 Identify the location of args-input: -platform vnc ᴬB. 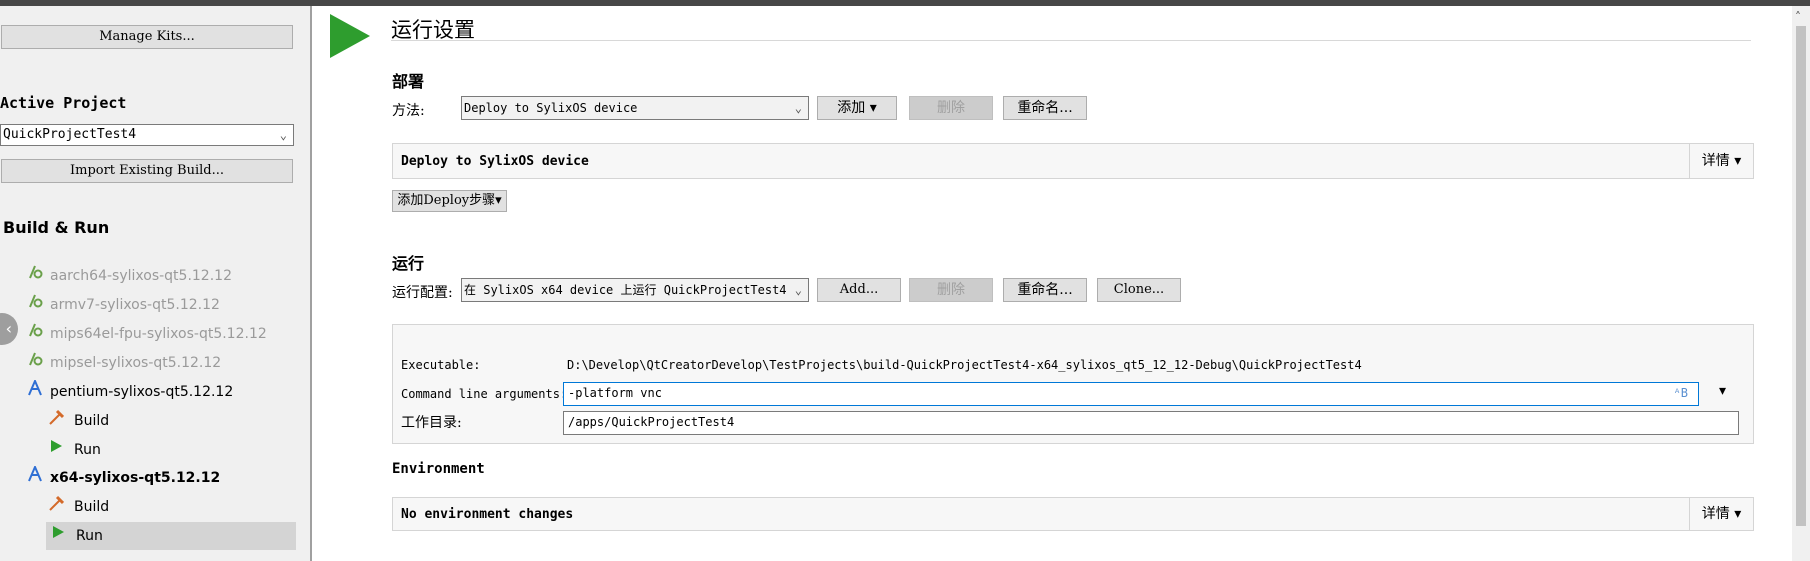
(1131, 394).